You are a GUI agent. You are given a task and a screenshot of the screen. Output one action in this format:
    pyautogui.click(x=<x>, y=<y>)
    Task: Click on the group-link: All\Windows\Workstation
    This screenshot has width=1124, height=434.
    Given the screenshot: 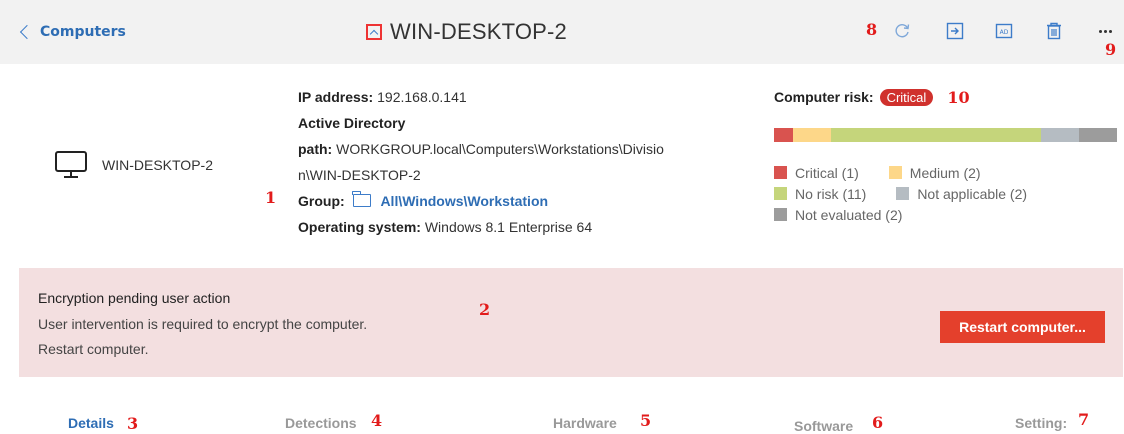 What is the action you would take?
    pyautogui.click(x=464, y=201)
    